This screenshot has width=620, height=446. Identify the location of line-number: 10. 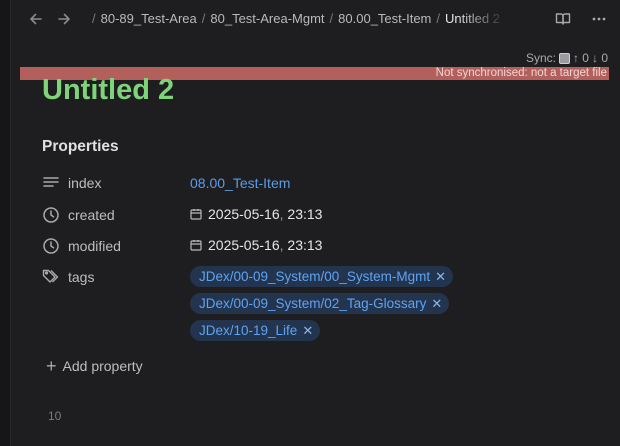
(55, 416).